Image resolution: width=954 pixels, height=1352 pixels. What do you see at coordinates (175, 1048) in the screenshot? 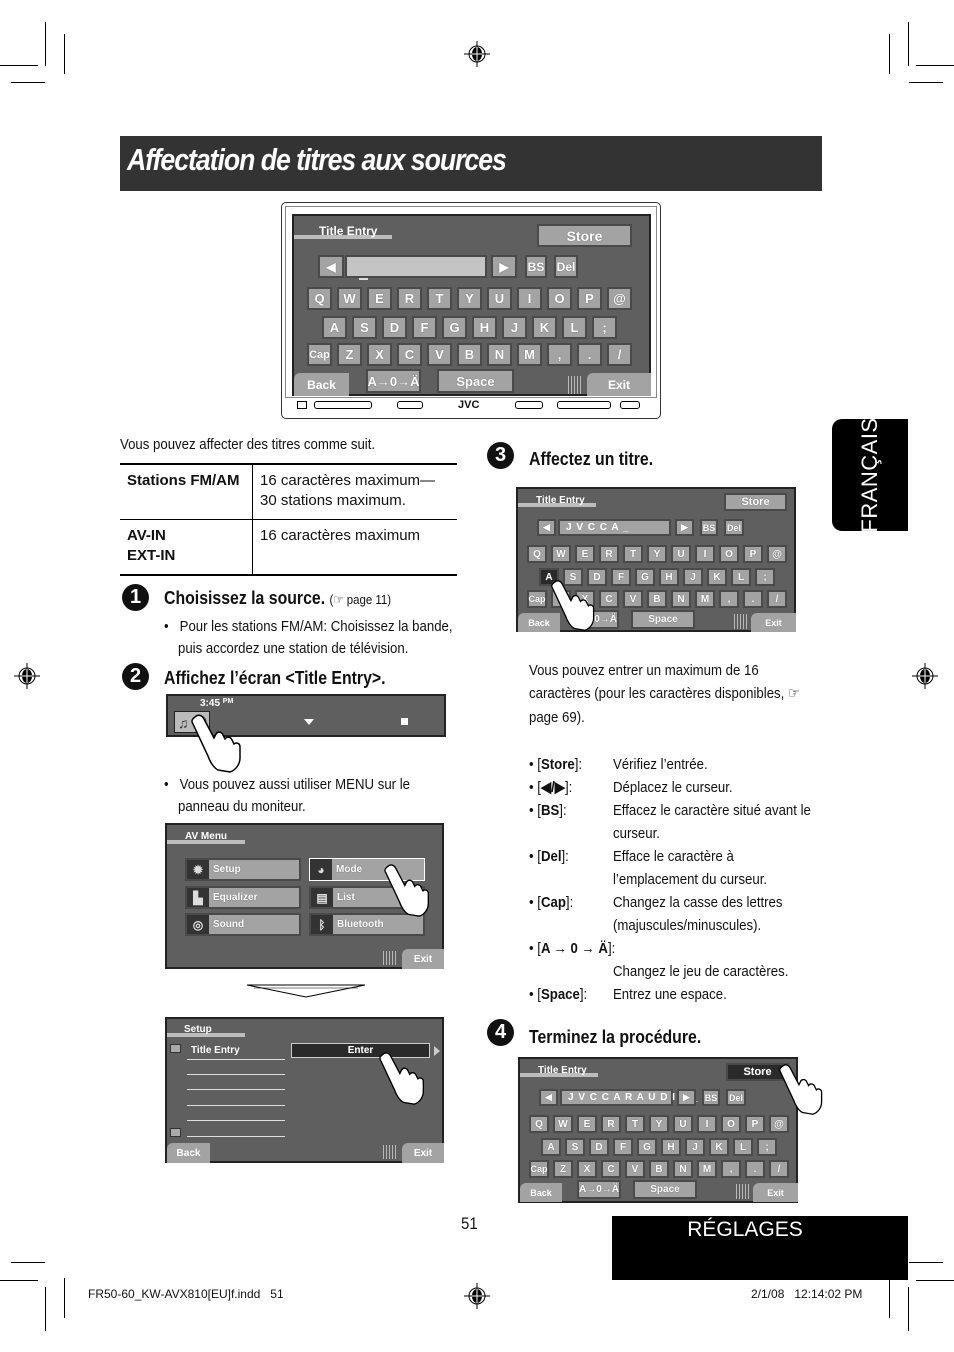
I see `scroll-up-button` at bounding box center [175, 1048].